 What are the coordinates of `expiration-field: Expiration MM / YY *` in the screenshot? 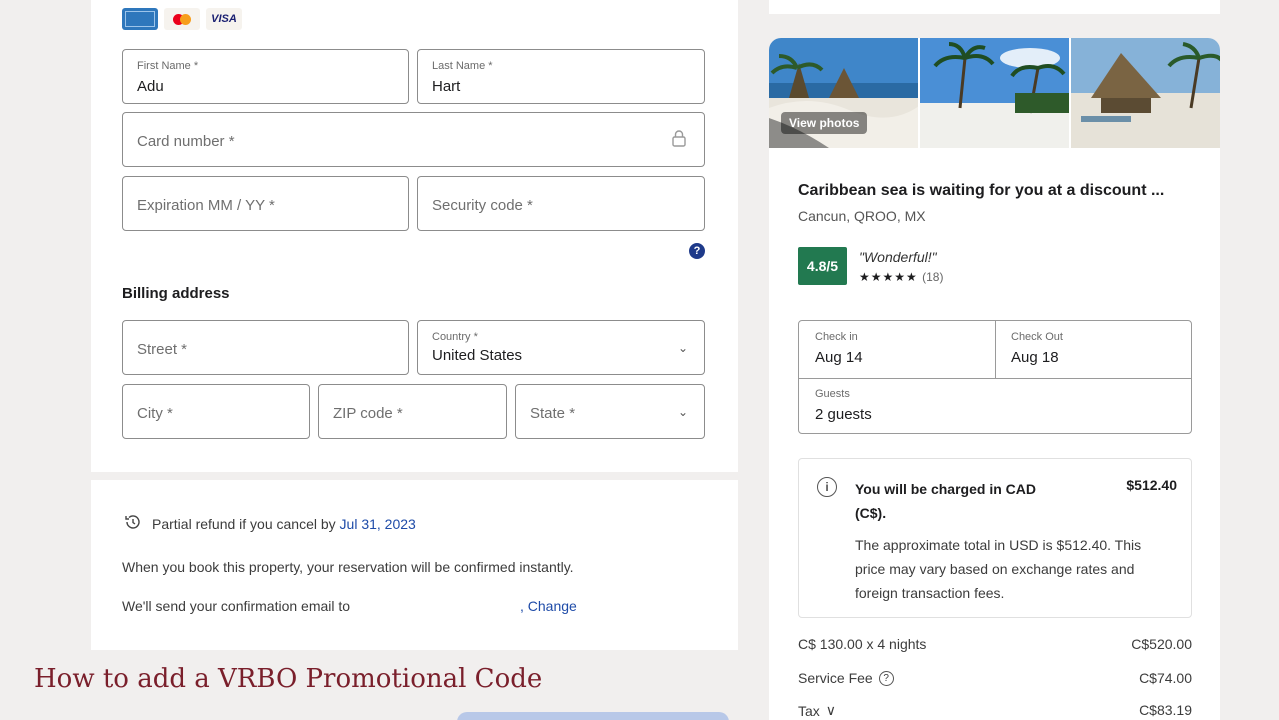 It's located at (265, 203).